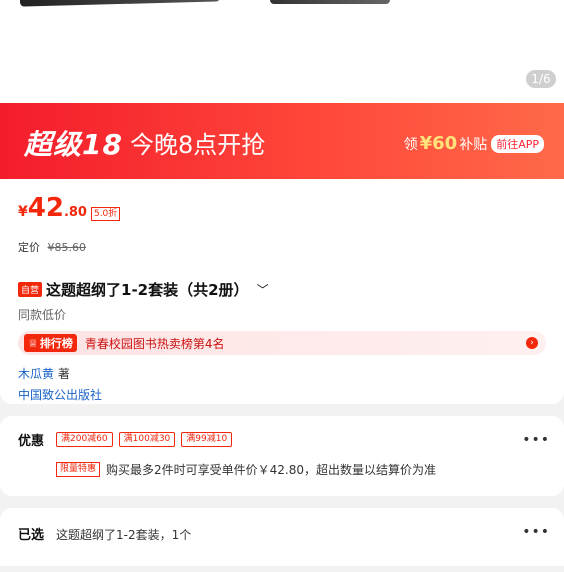 This screenshot has width=564, height=572. I want to click on publisher-link: 中国致公出版社, so click(282, 394).